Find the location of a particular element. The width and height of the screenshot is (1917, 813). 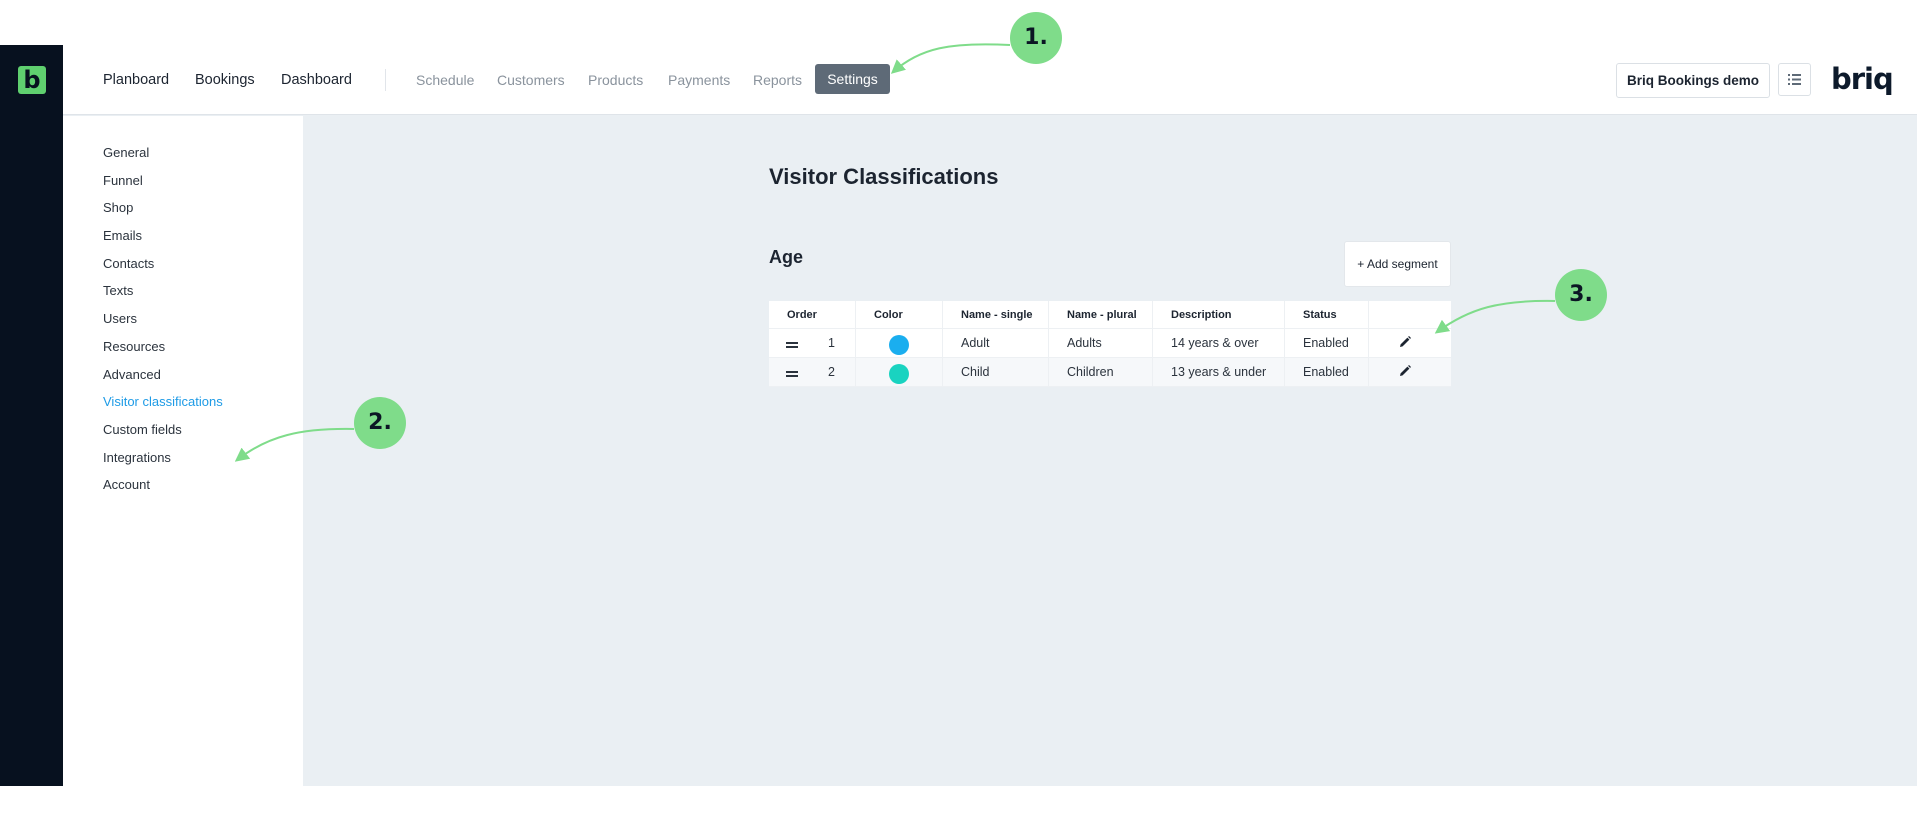

annotation-callout-2: 2. is located at coordinates (380, 423).